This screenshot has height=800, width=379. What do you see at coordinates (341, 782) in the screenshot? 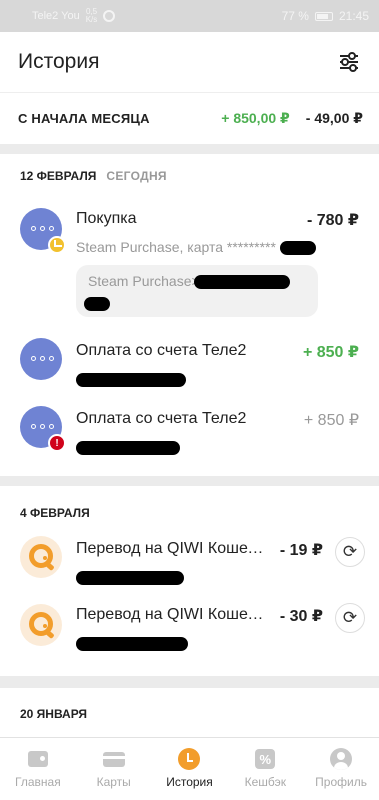
I see `tab-label: Профиль` at bounding box center [341, 782].